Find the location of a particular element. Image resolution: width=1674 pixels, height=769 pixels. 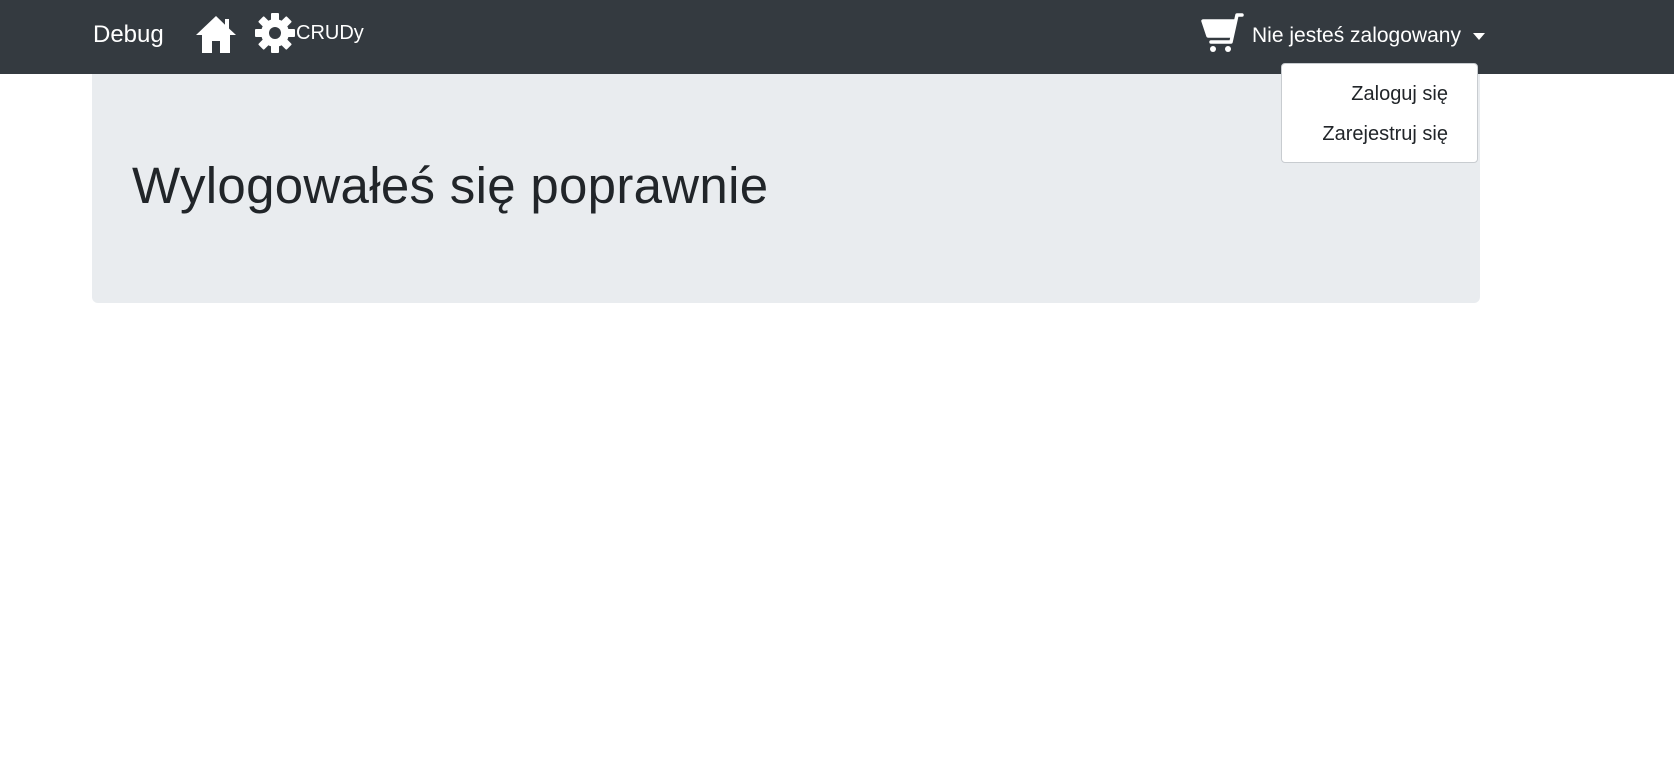

cart-link is located at coordinates (1223, 33).